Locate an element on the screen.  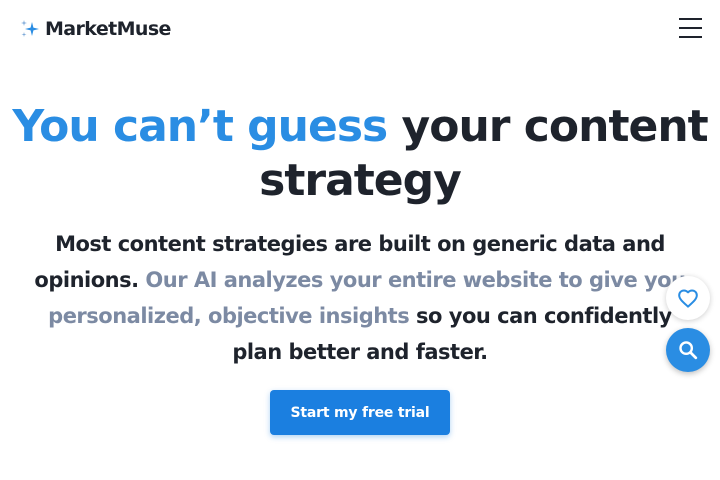
search-icon is located at coordinates (688, 350).